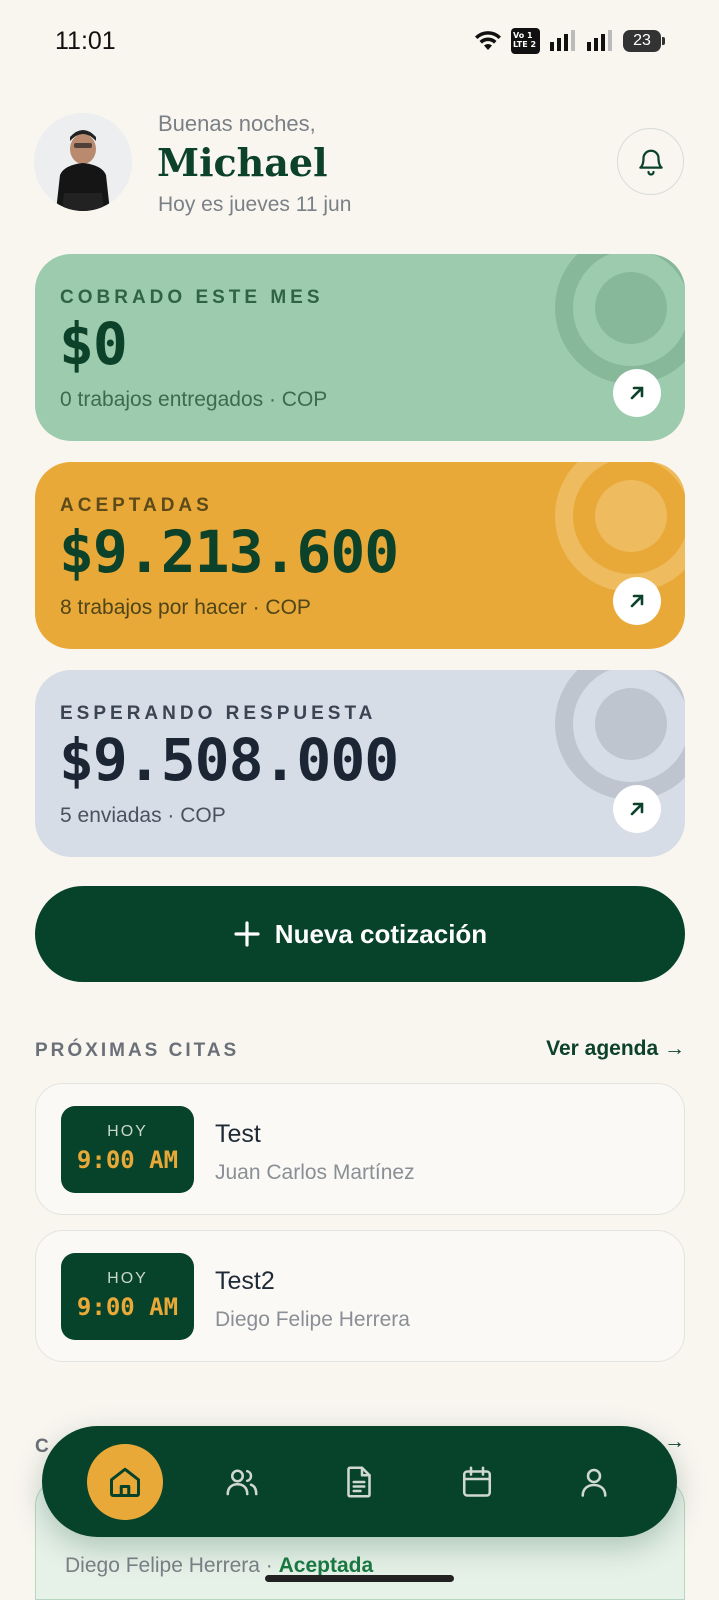 Image resolution: width=719 pixels, height=1600 pixels. I want to click on card-subtitle: 0 trabajos entregados · COP, so click(194, 399).